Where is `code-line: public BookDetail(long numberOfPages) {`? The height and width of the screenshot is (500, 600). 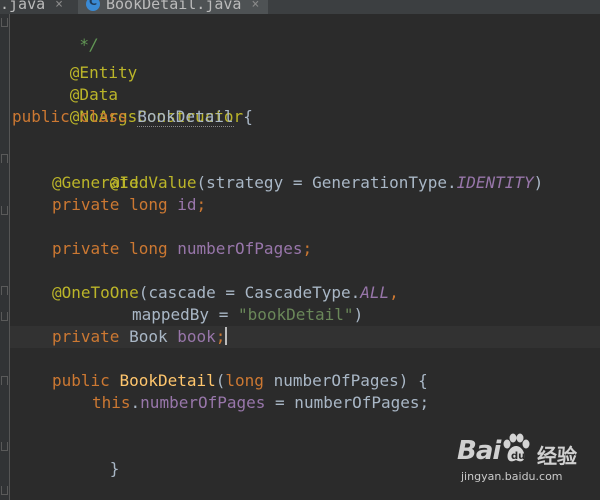
code-line: public BookDetail(long numberOfPages) { is located at coordinates (240, 380).